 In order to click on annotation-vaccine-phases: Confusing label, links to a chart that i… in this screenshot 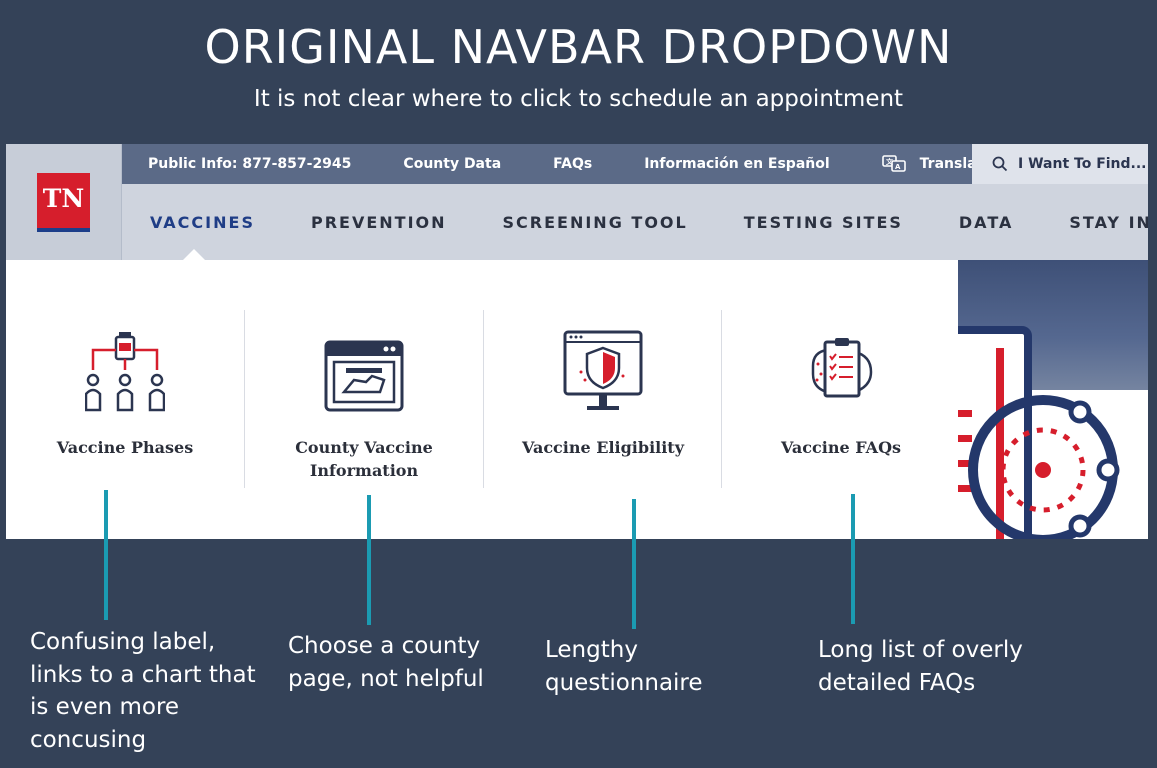, I will do `click(143, 691)`.